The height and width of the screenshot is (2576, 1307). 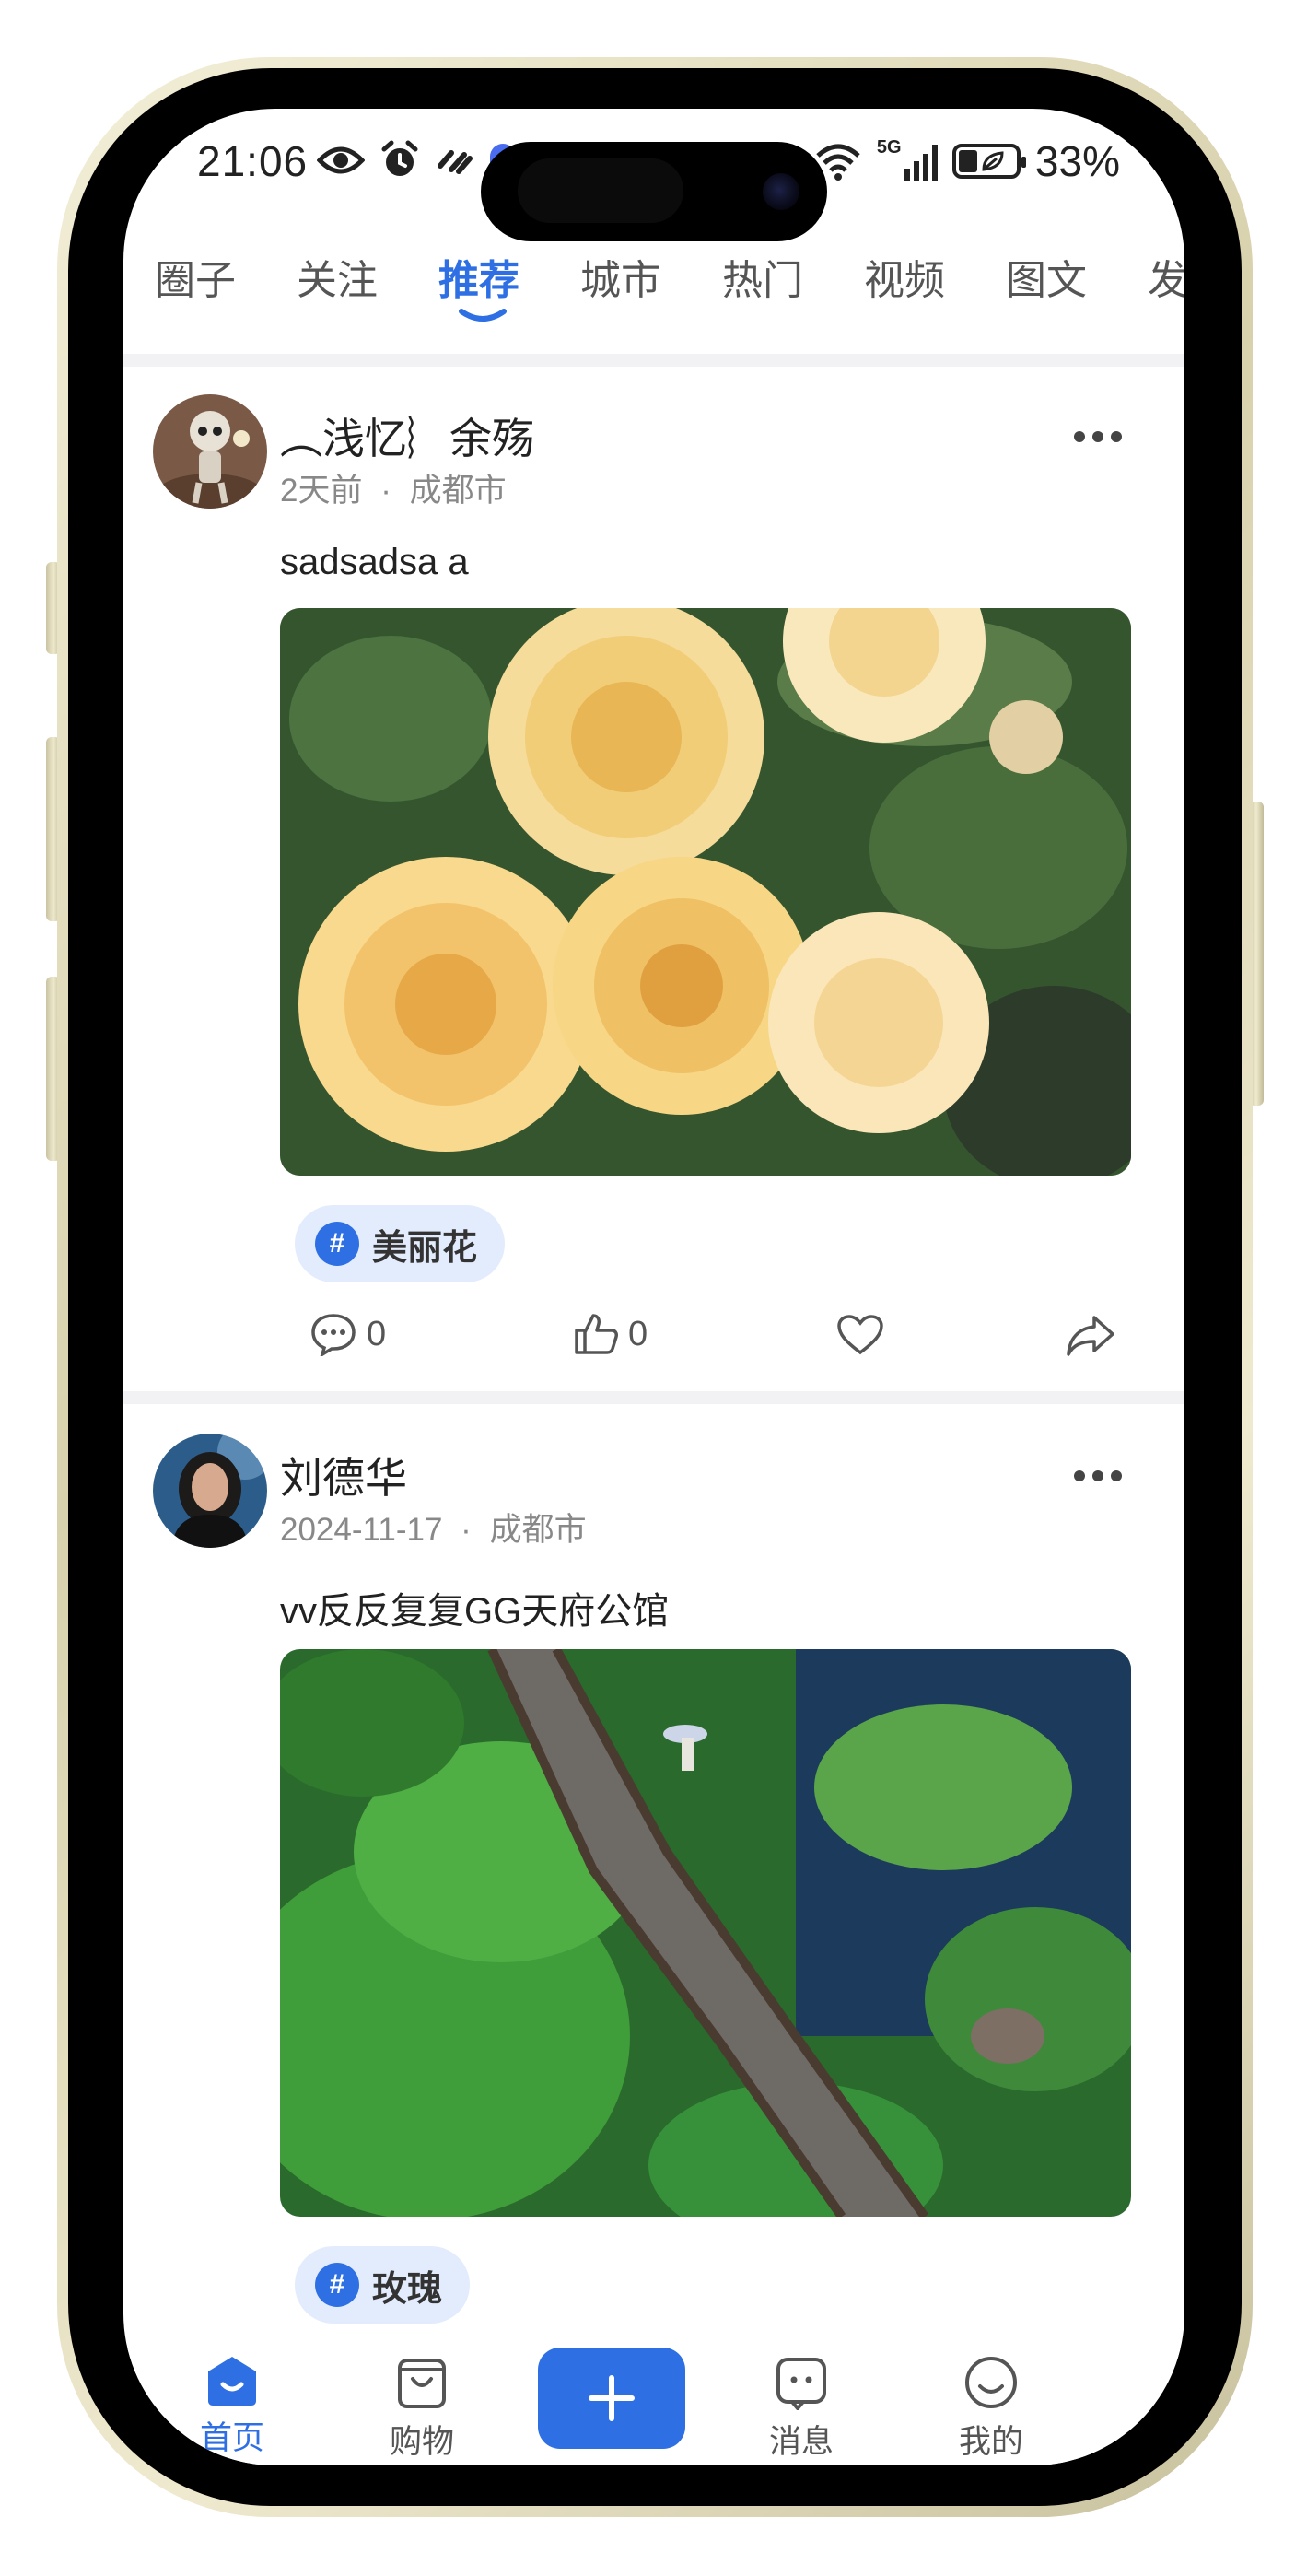 I want to click on signal-icon: 5G, so click(x=908, y=159).